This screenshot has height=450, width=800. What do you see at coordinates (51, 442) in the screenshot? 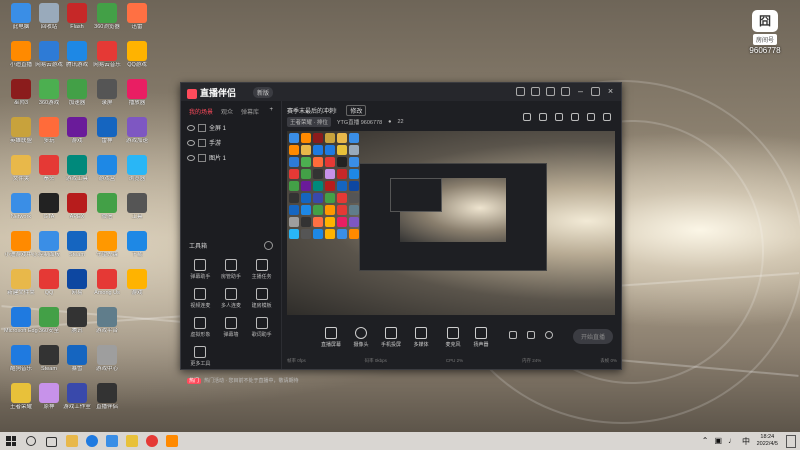
I see `task-view-icon` at bounding box center [51, 442].